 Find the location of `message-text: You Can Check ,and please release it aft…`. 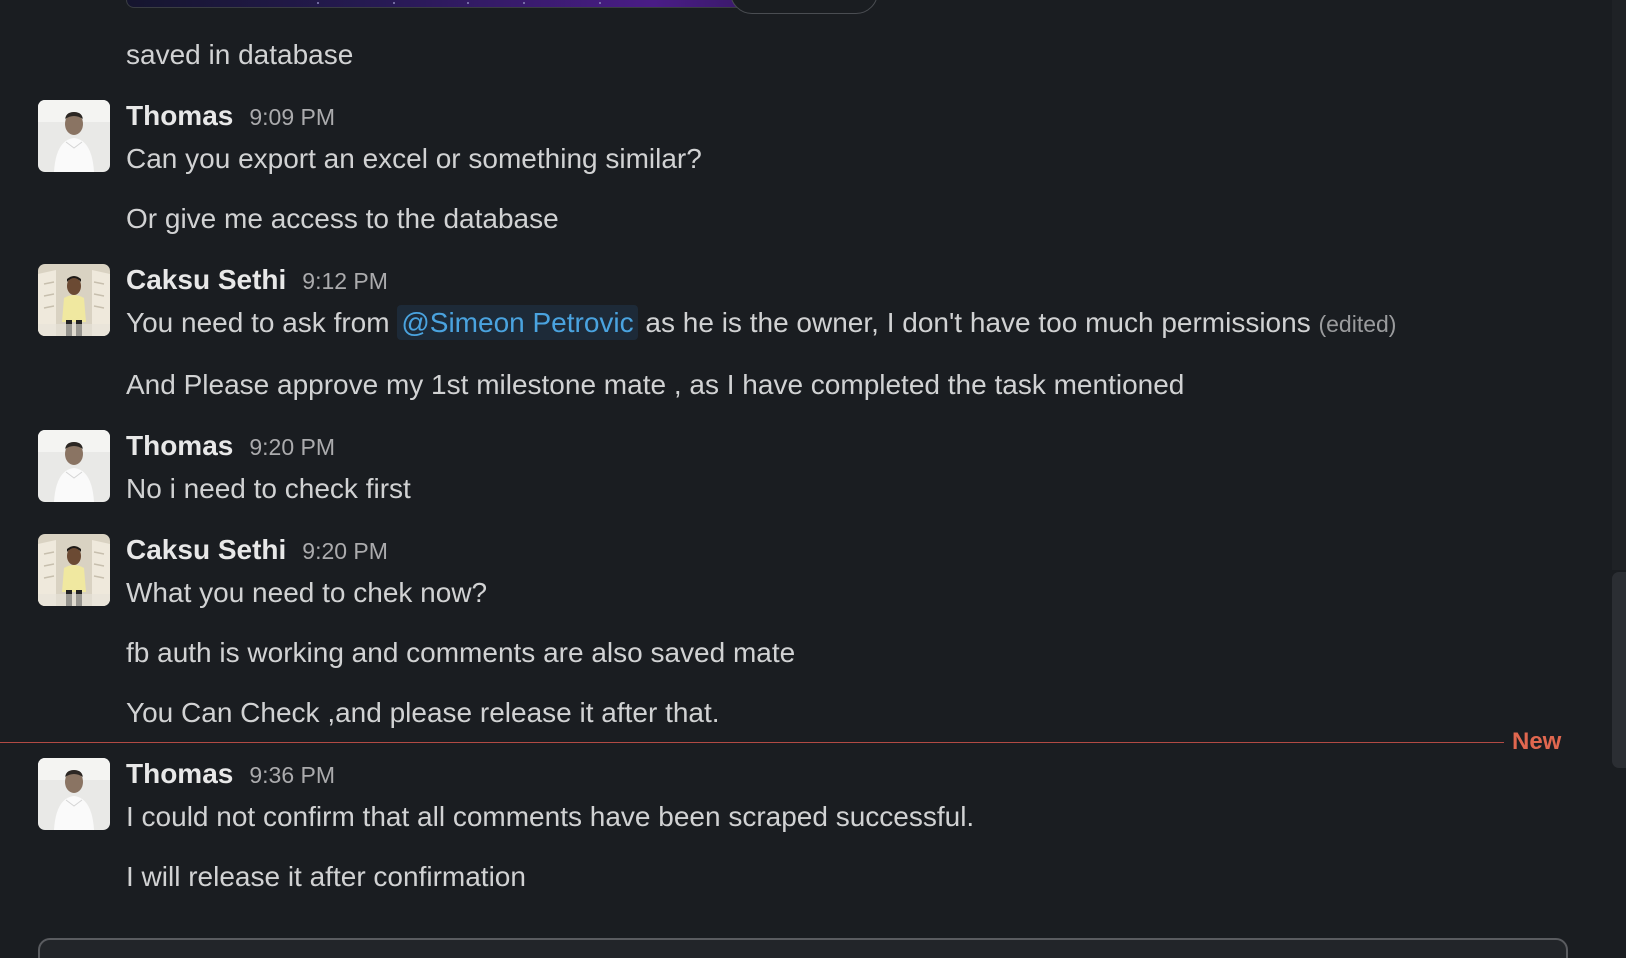

message-text: You Can Check ,and please release it aft… is located at coordinates (423, 712).